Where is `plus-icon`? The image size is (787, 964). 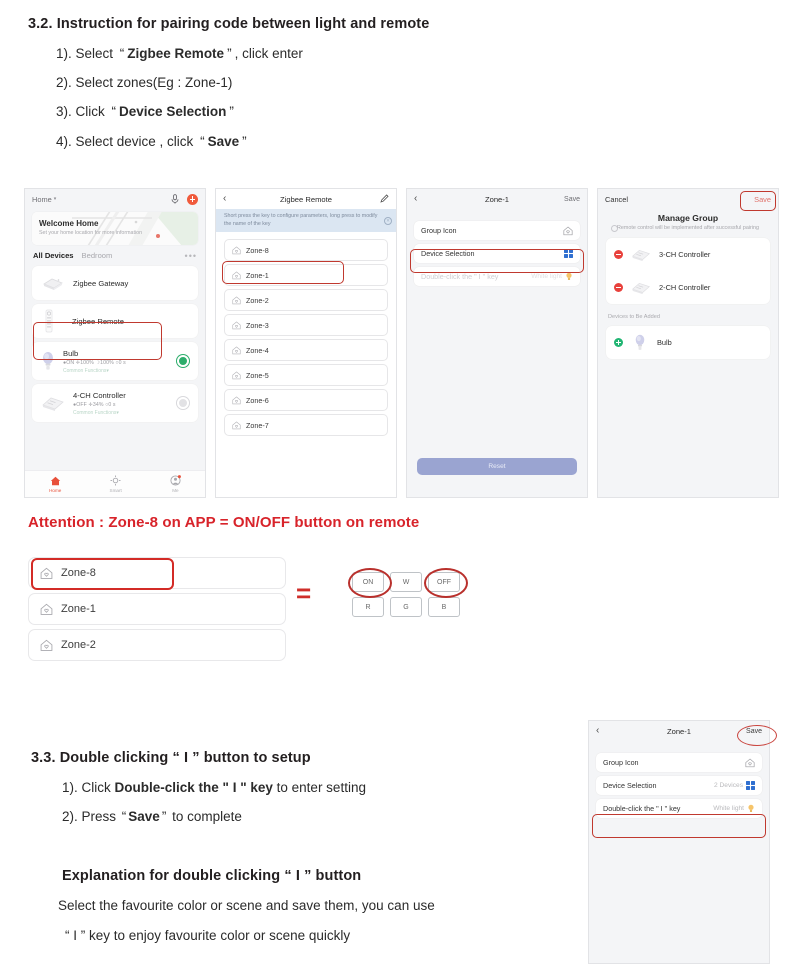 plus-icon is located at coordinates (192, 199).